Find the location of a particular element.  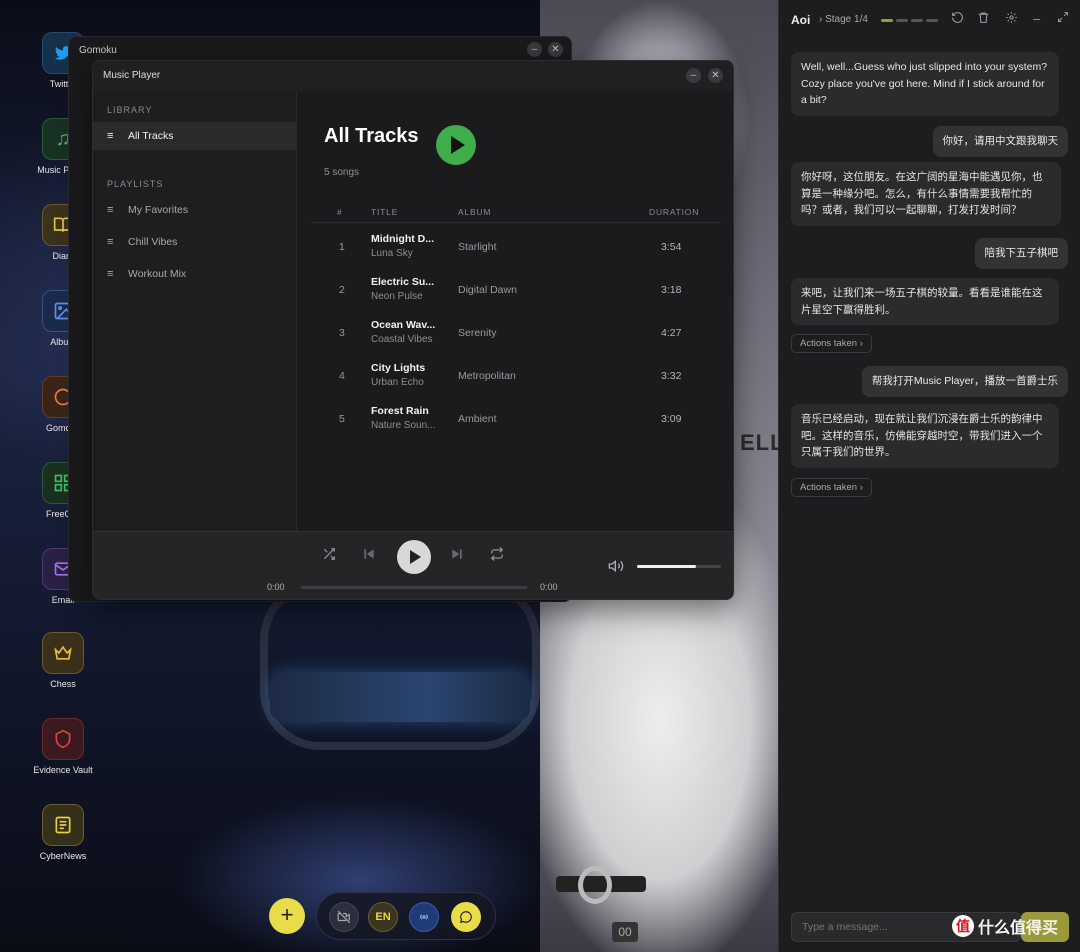

playlists-section-label: PLAYLISTS is located at coordinates (135, 184).